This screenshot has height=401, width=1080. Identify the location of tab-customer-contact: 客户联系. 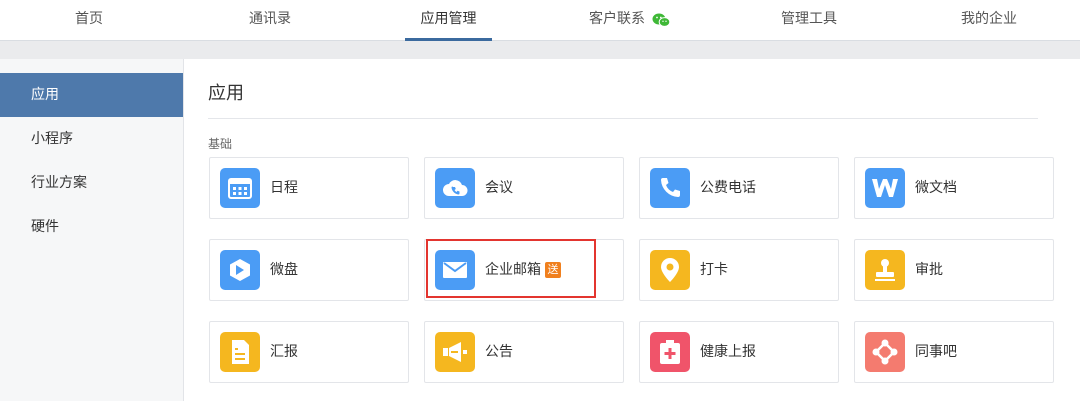
(617, 20).